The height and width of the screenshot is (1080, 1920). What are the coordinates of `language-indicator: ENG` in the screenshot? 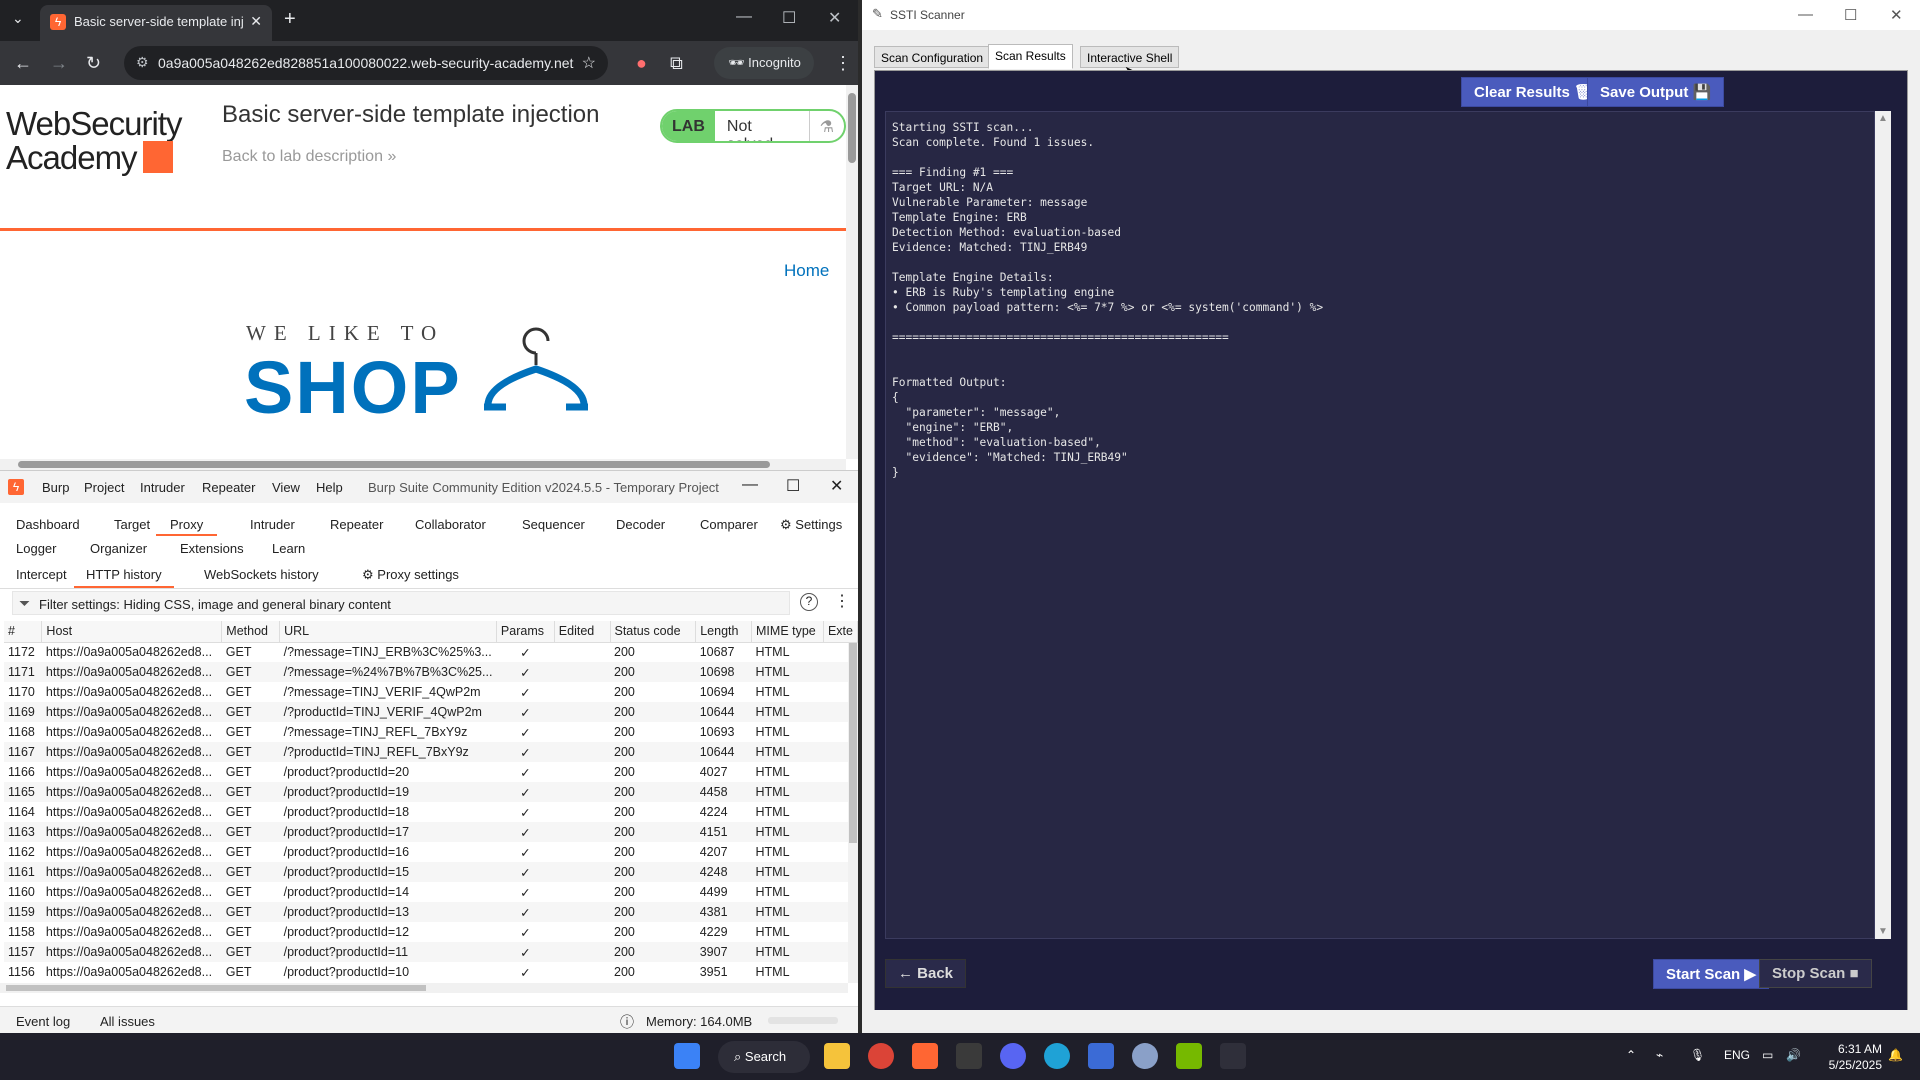 It's located at (1737, 1055).